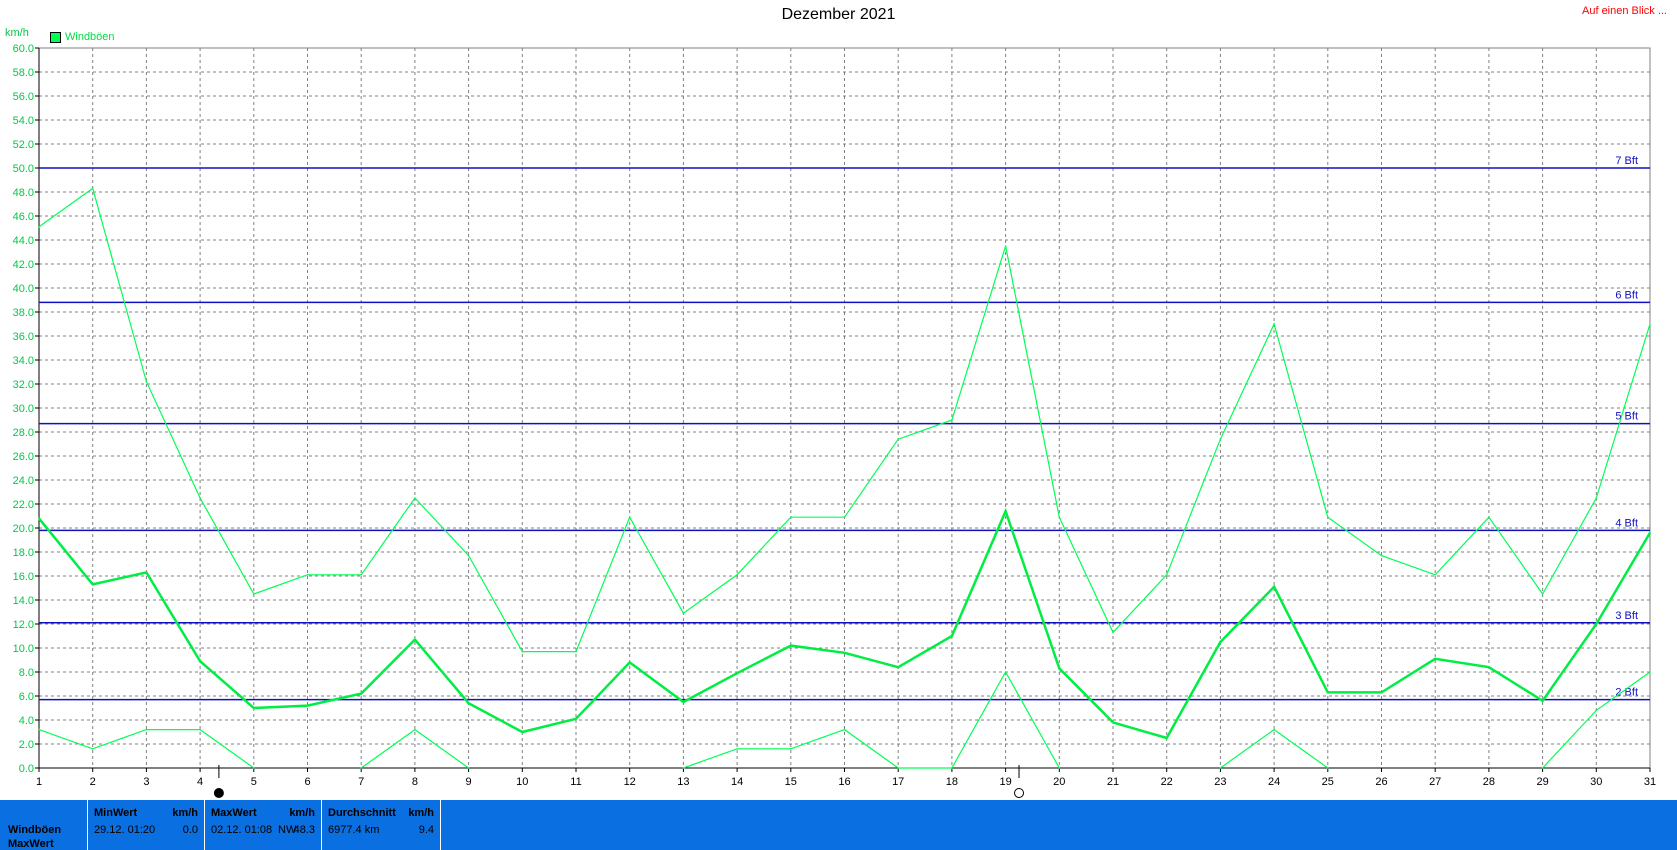 The height and width of the screenshot is (850, 1677). I want to click on bft-reference-label: 3 Bft, so click(1626, 616).